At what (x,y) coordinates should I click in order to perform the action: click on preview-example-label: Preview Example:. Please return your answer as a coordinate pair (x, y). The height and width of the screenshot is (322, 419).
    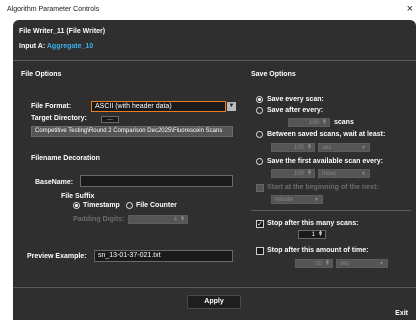
    Looking at the image, I should click on (57, 256).